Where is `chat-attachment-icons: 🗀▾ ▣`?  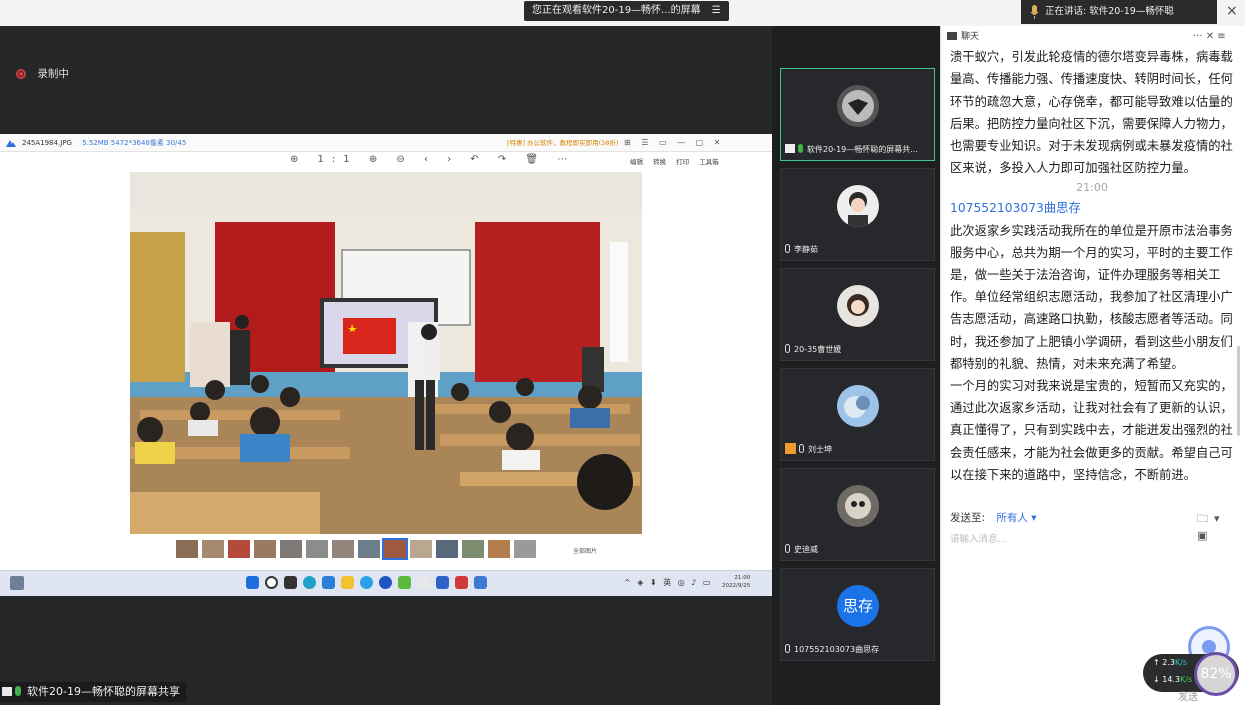 chat-attachment-icons: 🗀▾ ▣ is located at coordinates (1221, 526).